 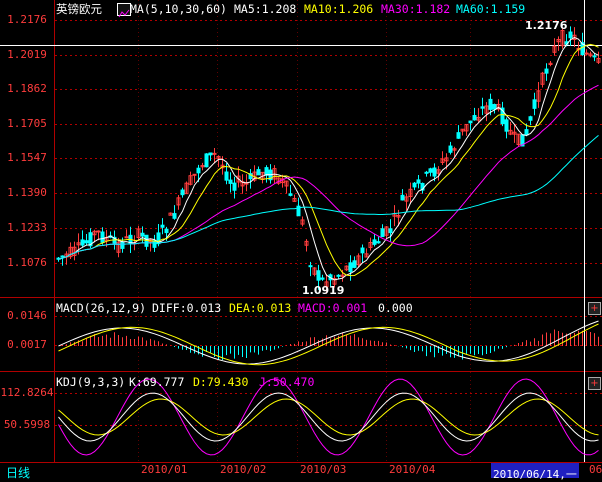 What do you see at coordinates (27, 157) in the screenshot?
I see `price-axis-label: 1.1547` at bounding box center [27, 157].